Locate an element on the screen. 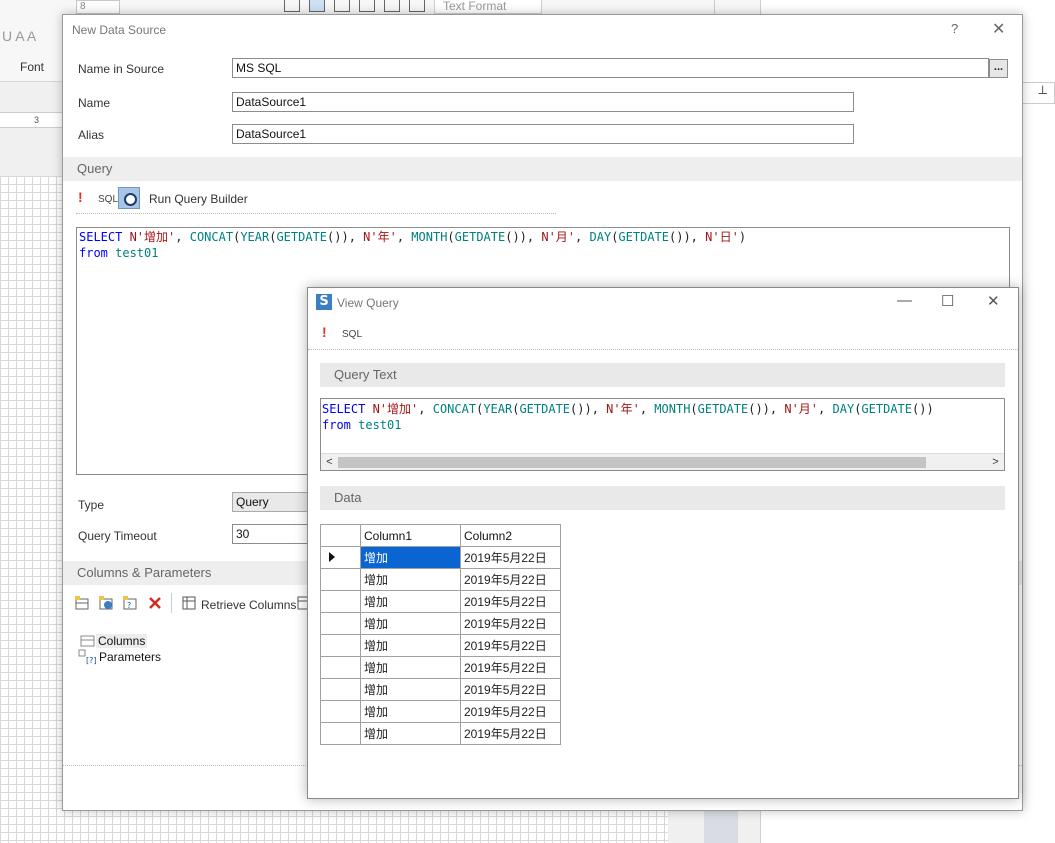 This screenshot has width=1055, height=843. type-label: Type is located at coordinates (91, 505).